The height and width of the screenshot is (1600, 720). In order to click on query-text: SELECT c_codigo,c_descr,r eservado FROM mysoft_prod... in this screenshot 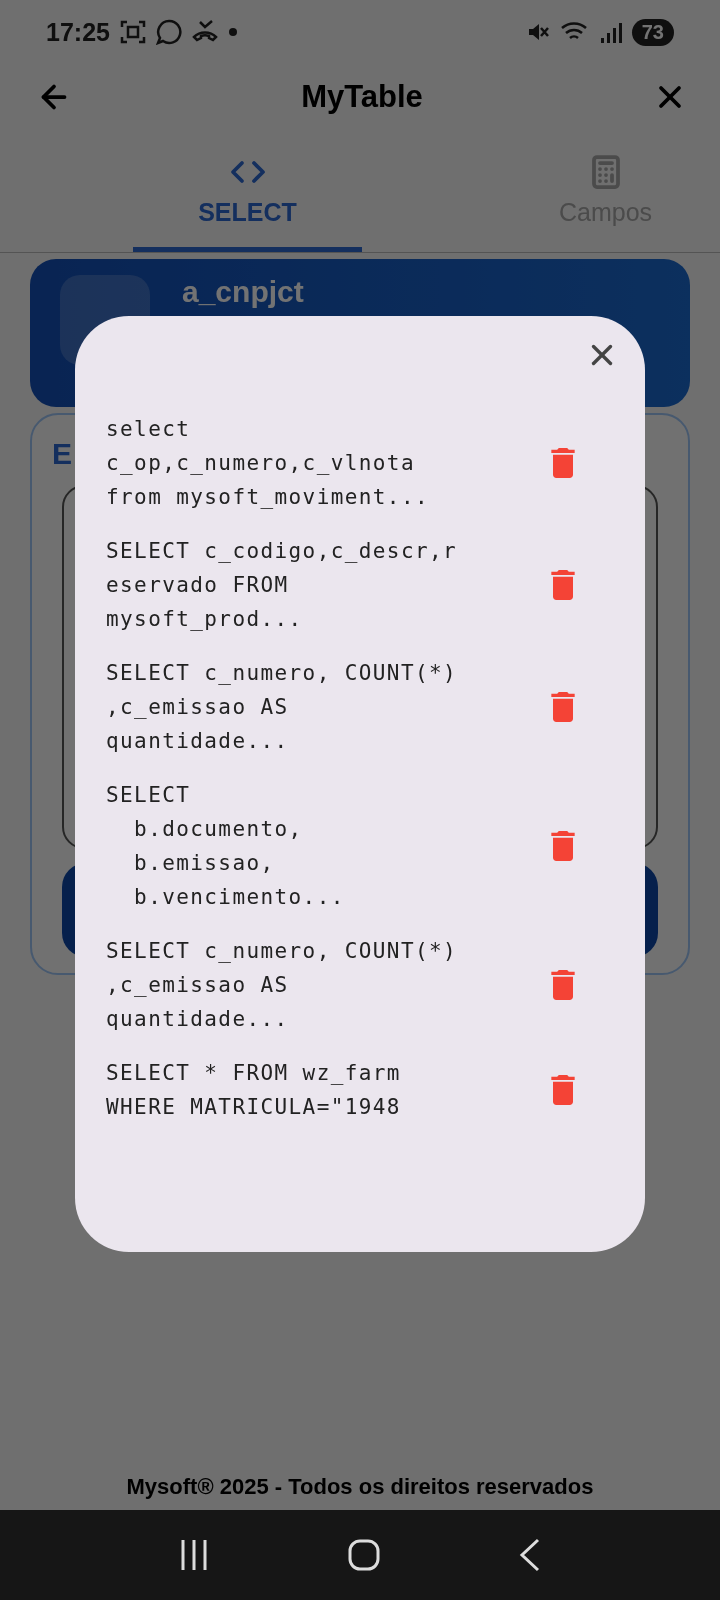, I will do `click(311, 585)`.